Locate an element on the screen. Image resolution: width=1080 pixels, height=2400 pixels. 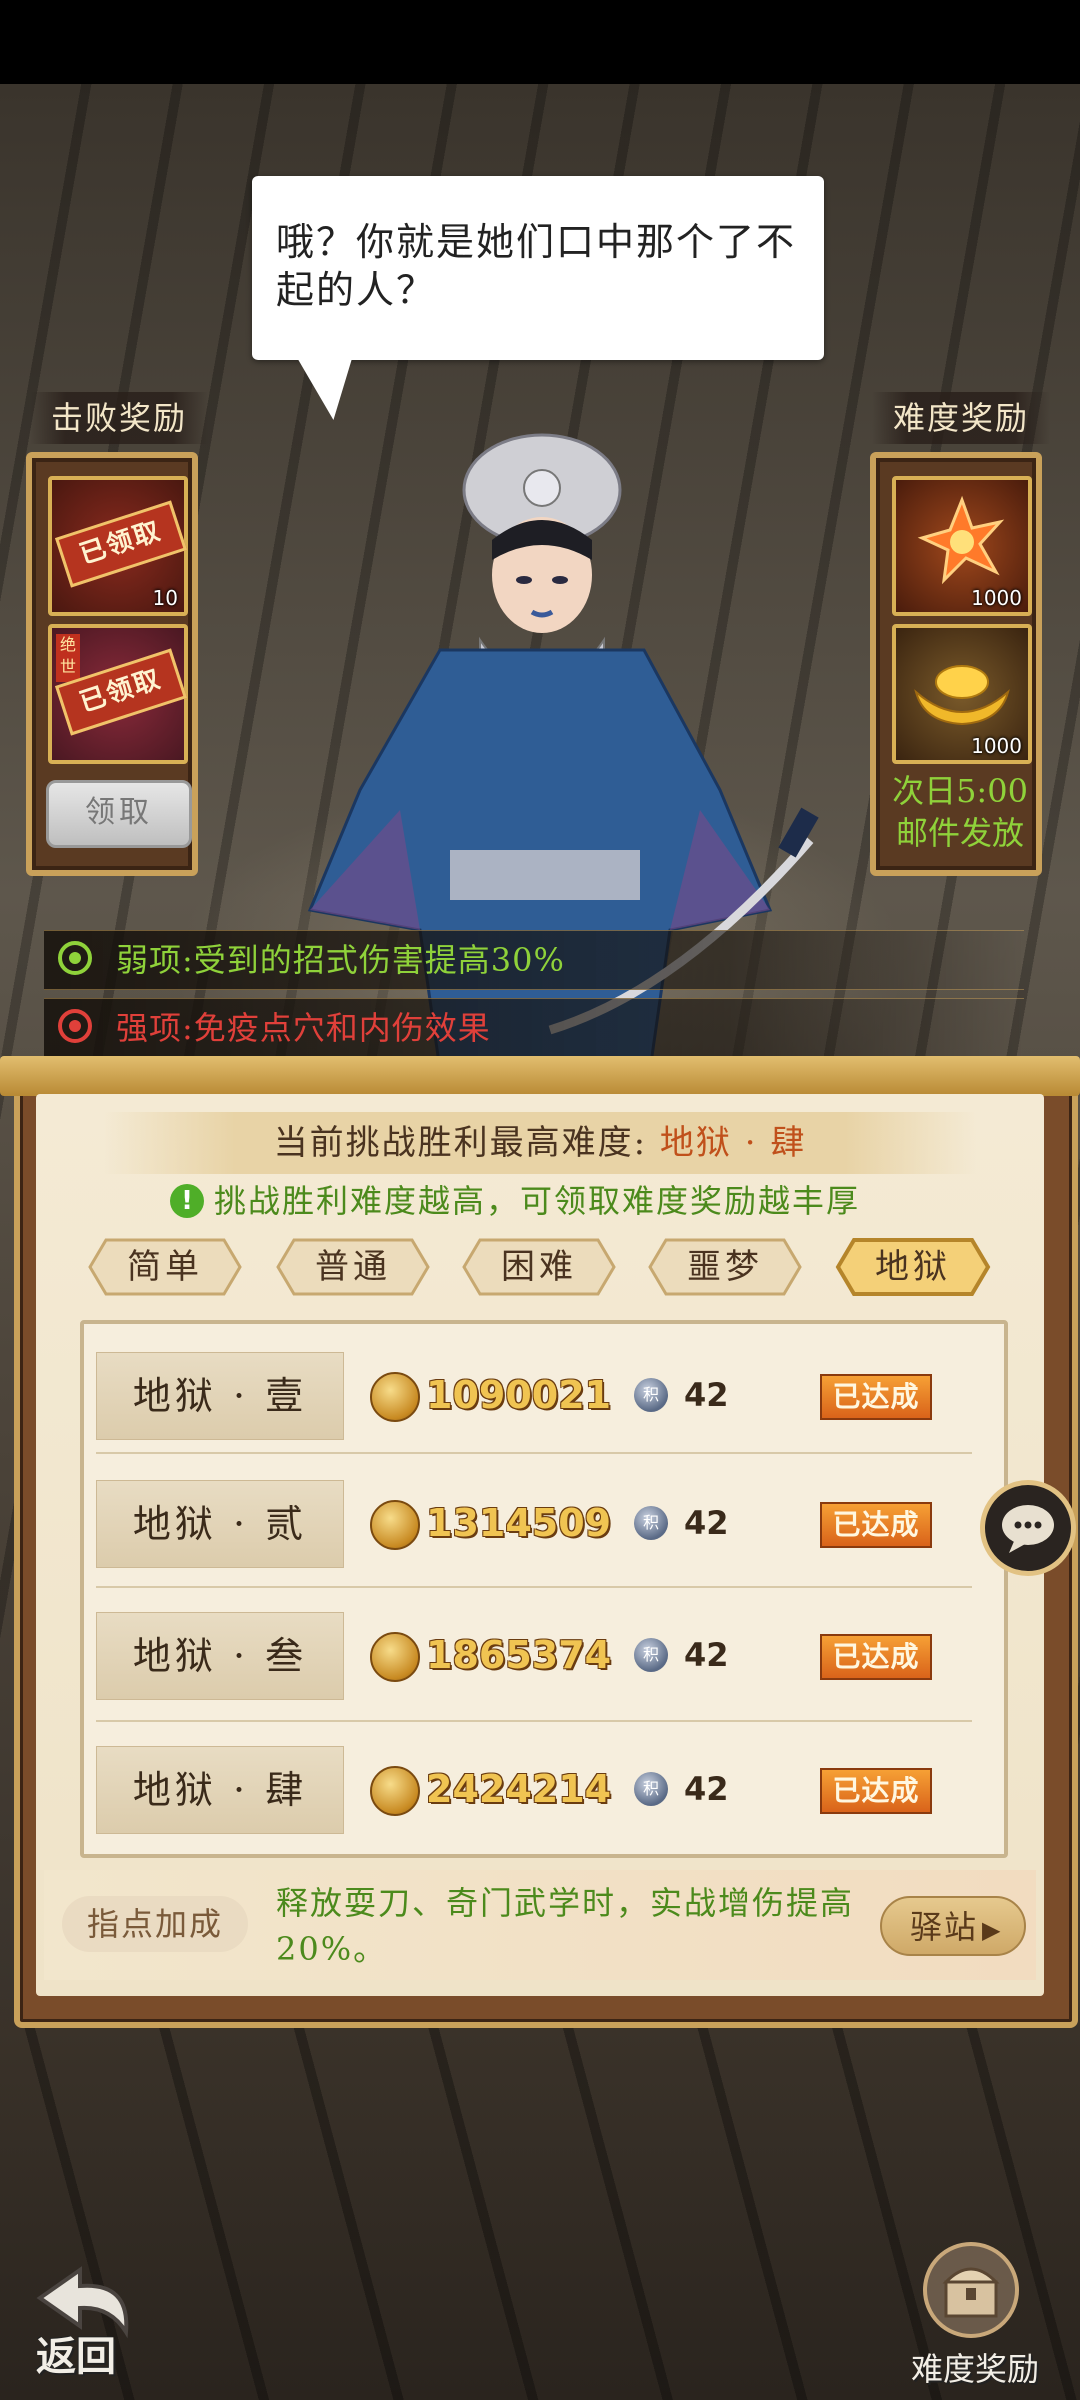
level-score: 2424214 is located at coordinates (519, 1789).